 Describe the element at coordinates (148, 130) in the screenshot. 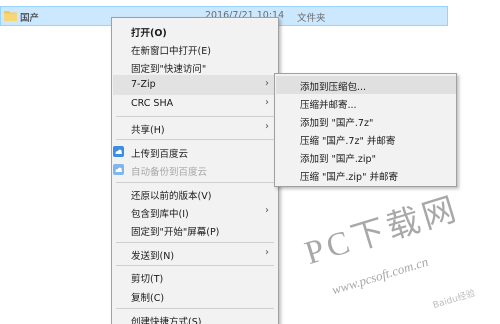

I see `menu-item-label: 共享(H)` at that location.